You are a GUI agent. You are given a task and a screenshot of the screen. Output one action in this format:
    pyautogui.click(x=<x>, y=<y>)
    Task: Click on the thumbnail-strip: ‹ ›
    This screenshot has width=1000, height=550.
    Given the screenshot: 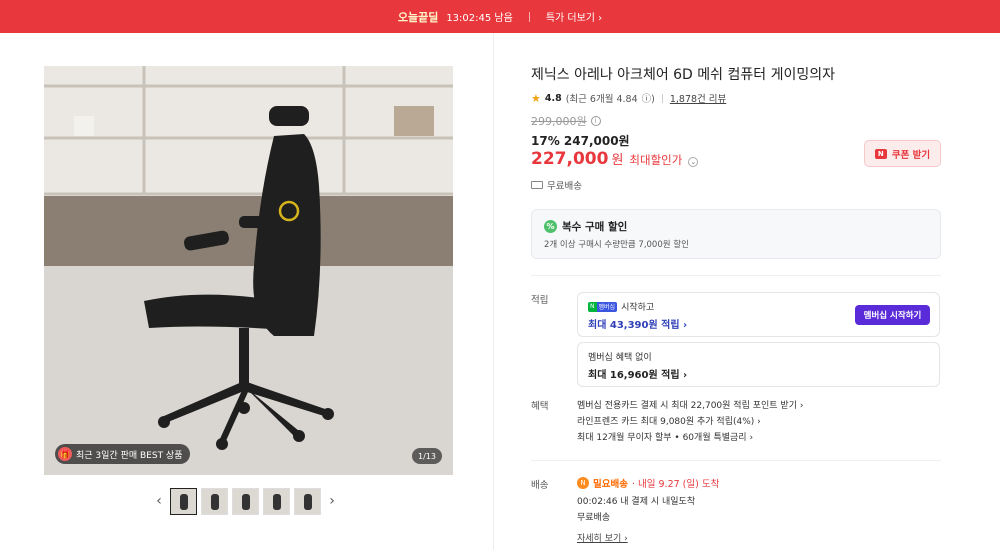 What is the action you would take?
    pyautogui.click(x=245, y=501)
    